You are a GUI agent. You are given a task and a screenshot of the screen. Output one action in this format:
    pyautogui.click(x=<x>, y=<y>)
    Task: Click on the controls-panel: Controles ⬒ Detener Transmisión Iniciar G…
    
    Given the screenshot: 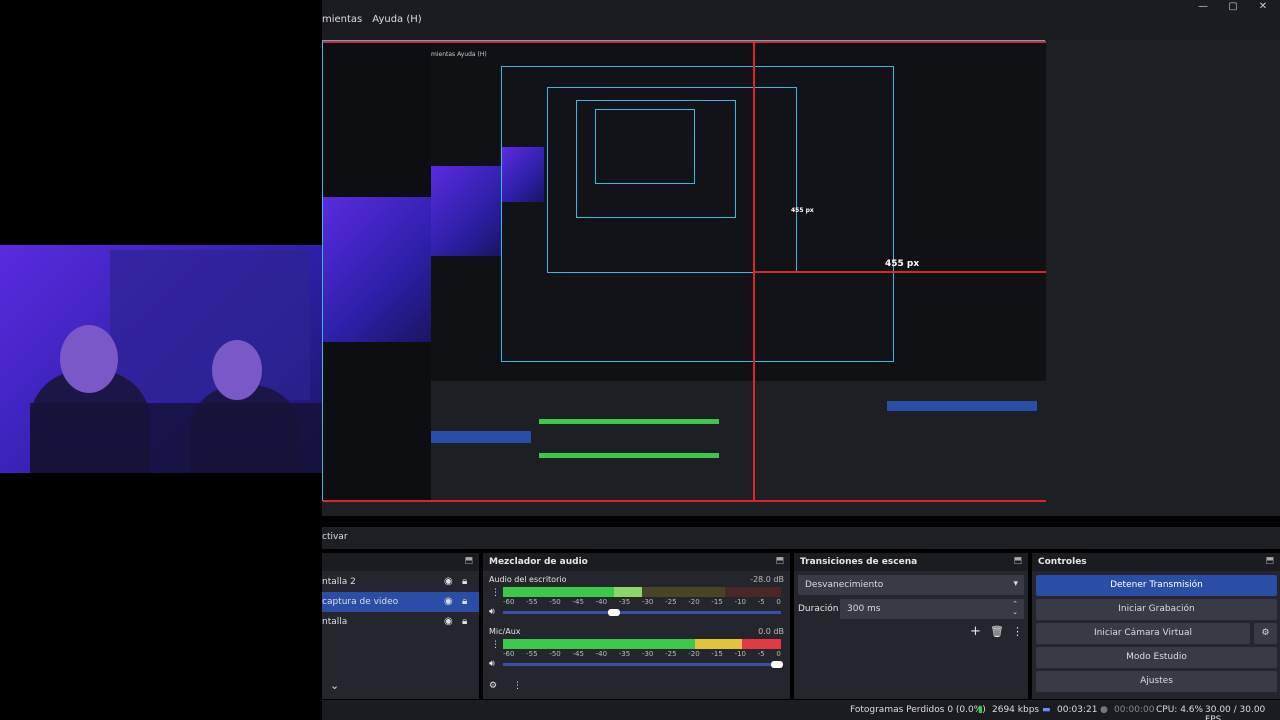 What is the action you would take?
    pyautogui.click(x=1156, y=626)
    